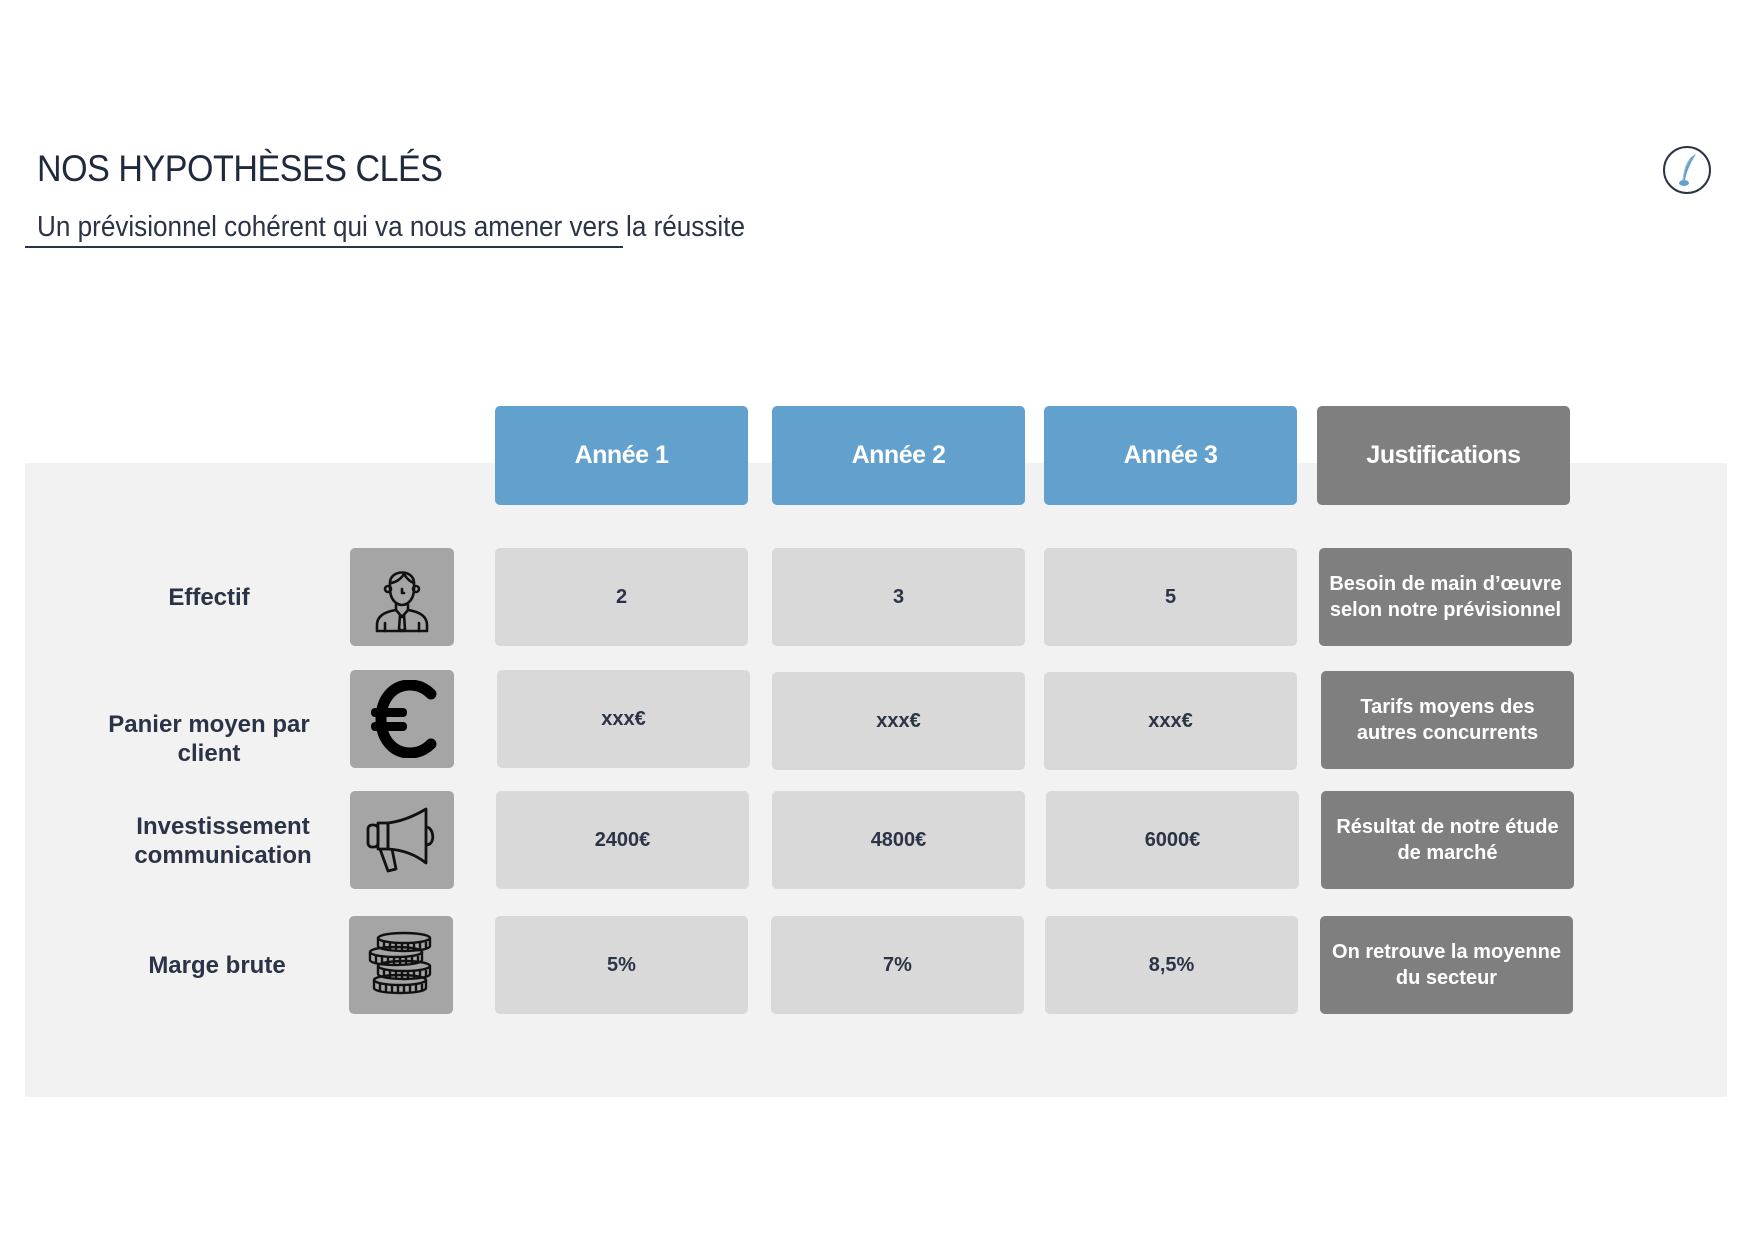  What do you see at coordinates (897, 965) in the screenshot?
I see `cell-year-2: 7%` at bounding box center [897, 965].